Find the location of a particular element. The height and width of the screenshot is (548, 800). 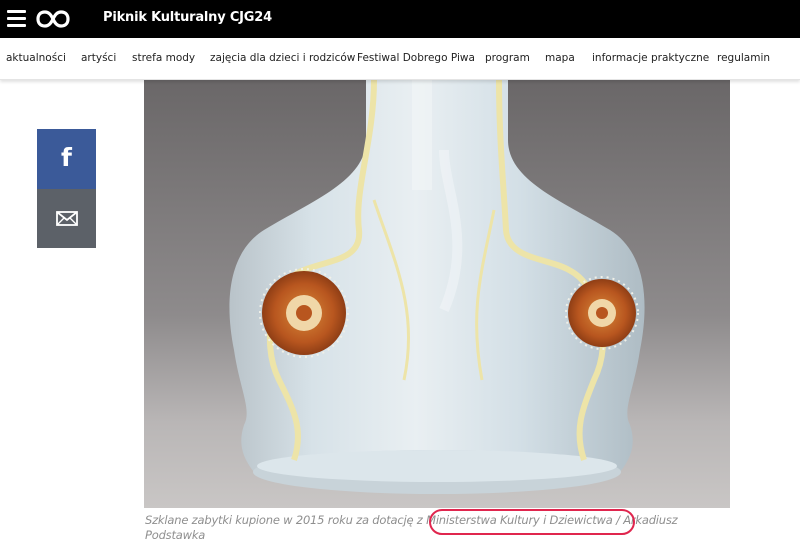

nav-item-artysci: artyści is located at coordinates (98, 58).